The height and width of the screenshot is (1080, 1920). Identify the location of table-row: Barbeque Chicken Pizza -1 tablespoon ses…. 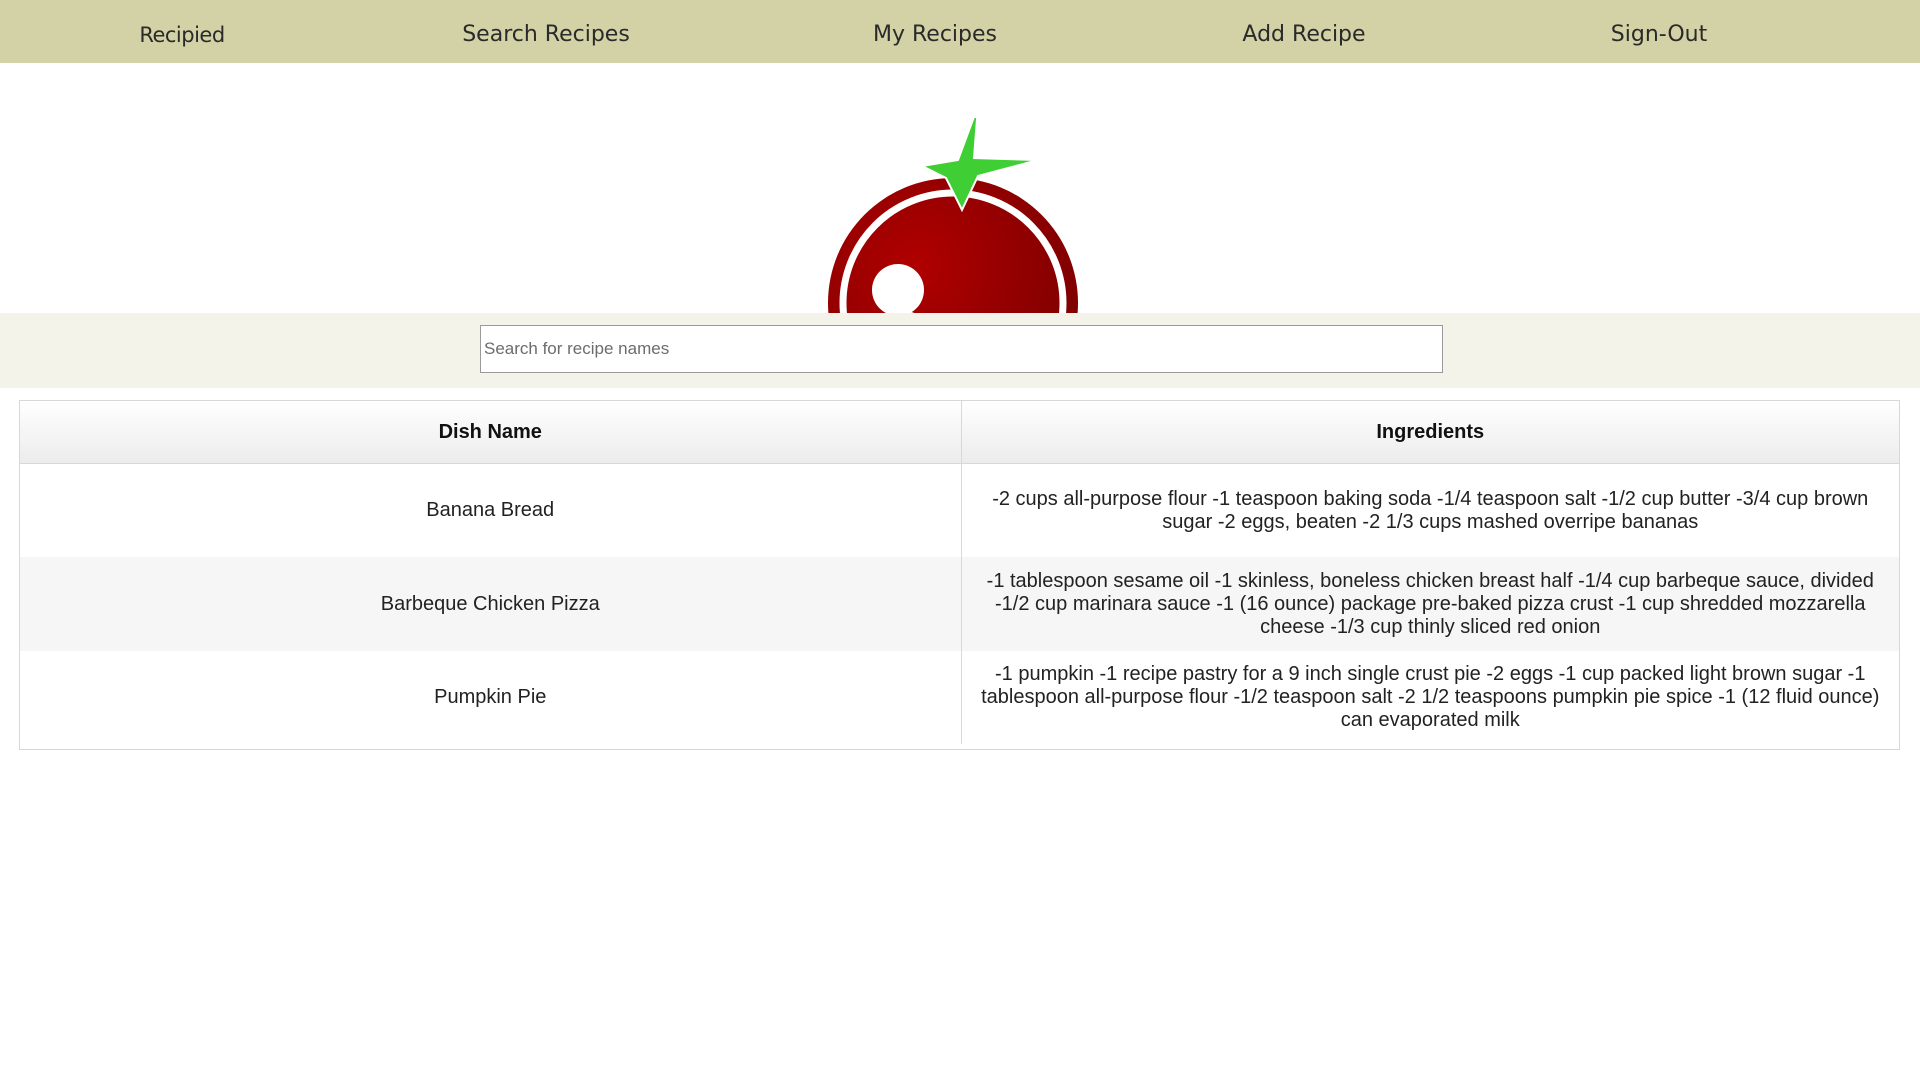
(959, 604).